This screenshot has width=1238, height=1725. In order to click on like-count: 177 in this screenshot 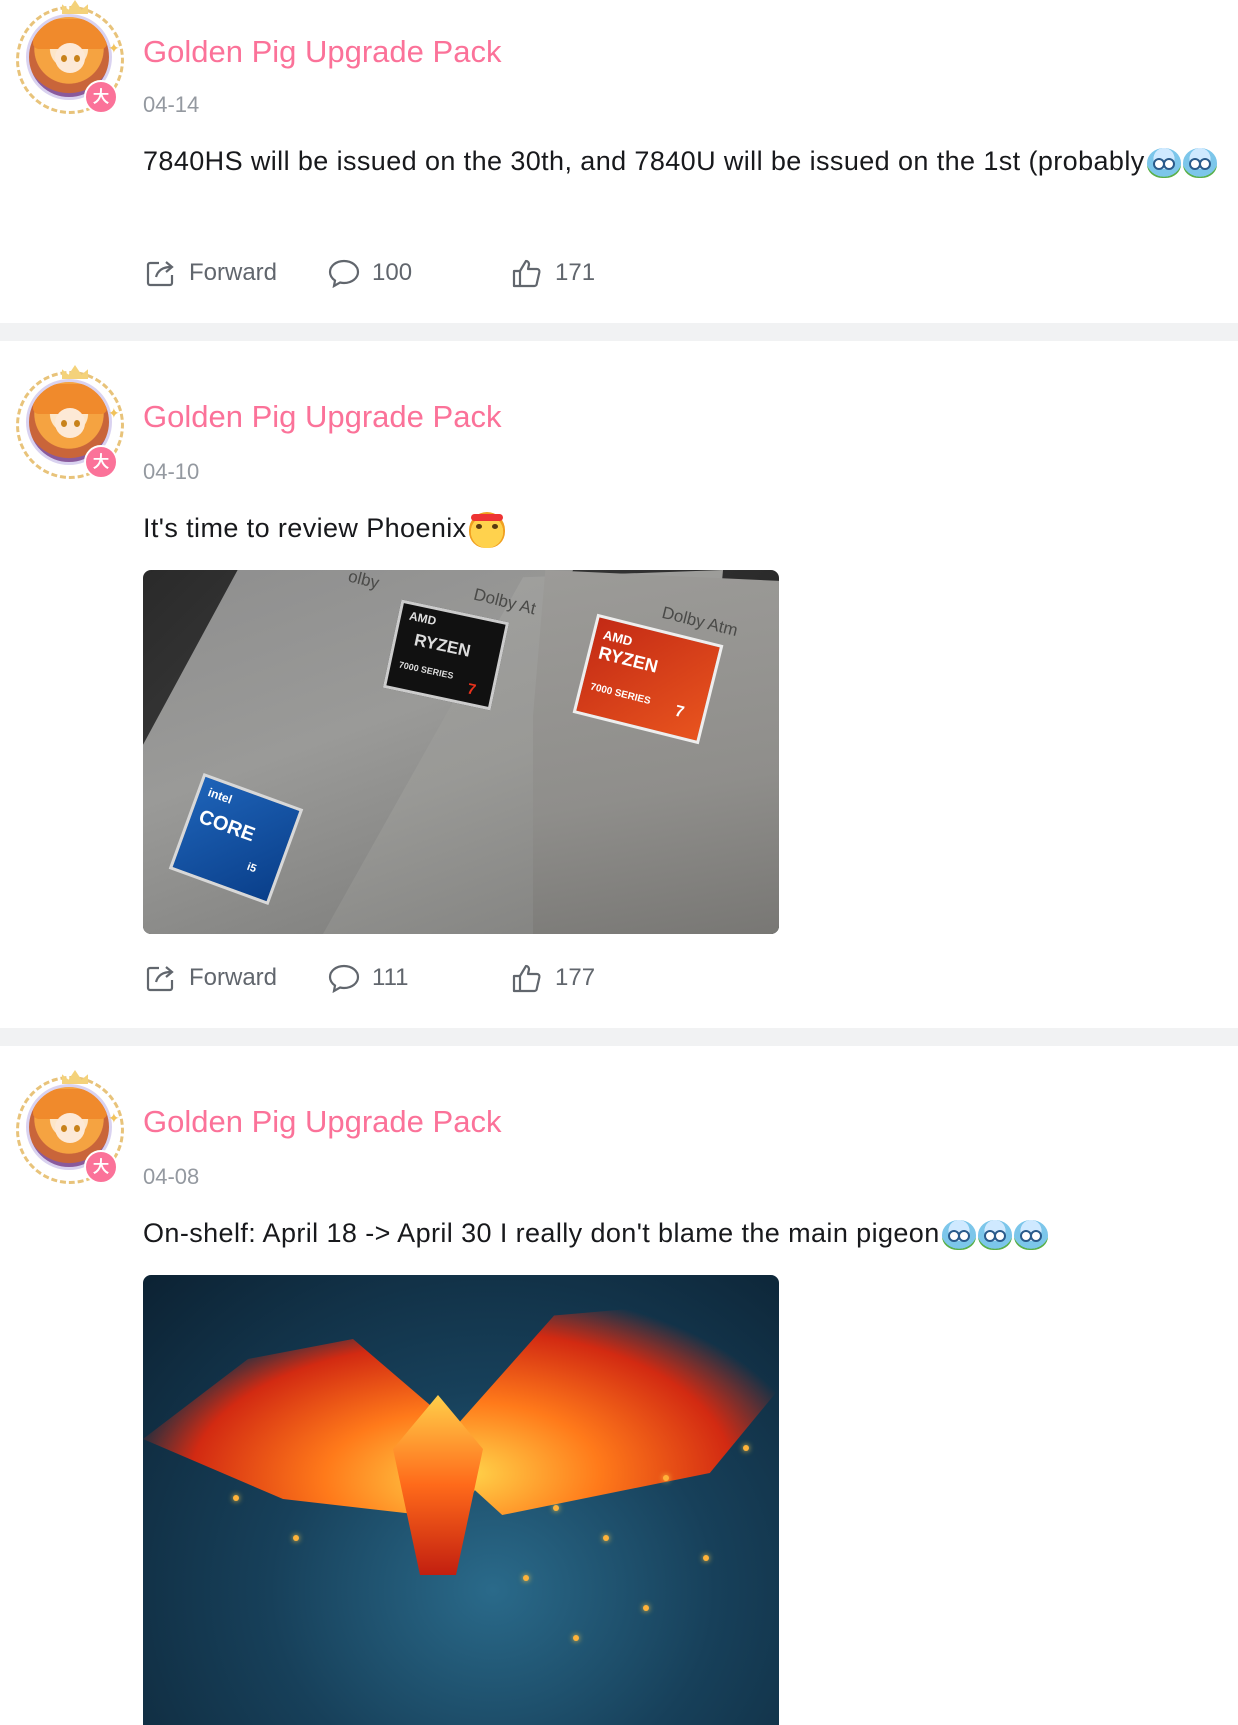, I will do `click(575, 977)`.